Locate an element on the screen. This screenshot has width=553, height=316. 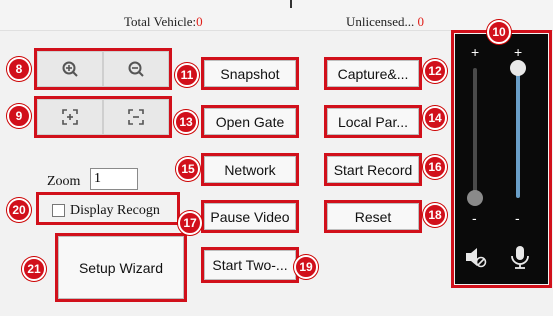
pause-video-label: Pause Video is located at coordinates (250, 216).